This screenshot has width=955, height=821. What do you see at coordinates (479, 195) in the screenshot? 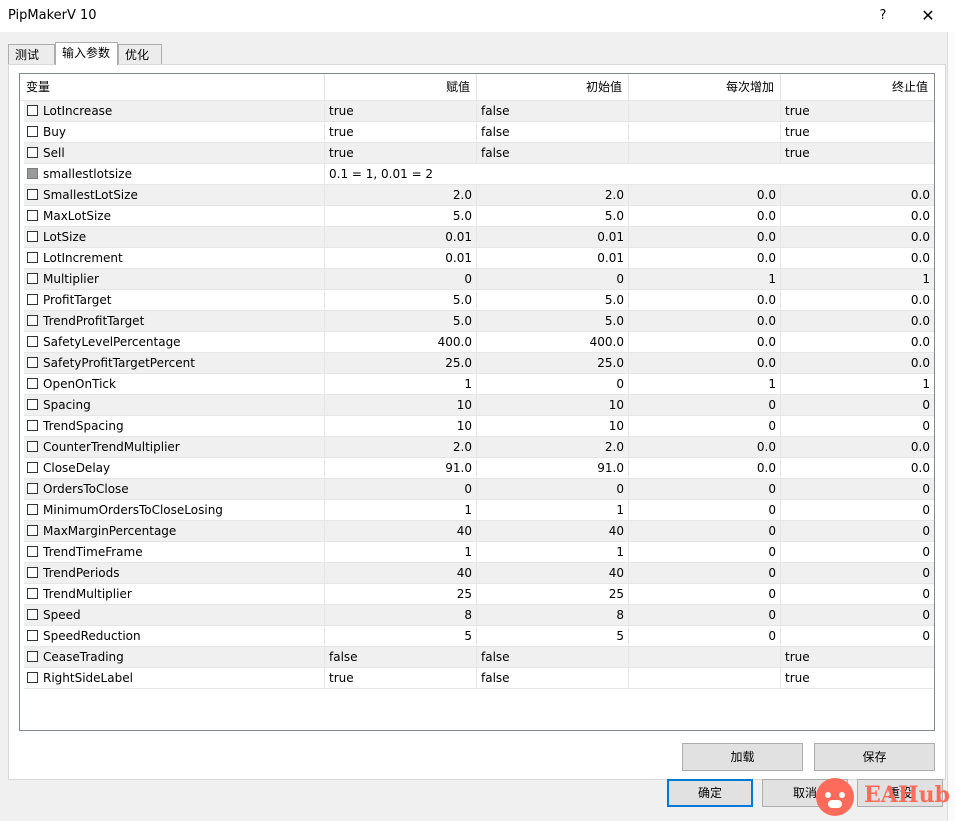
I see `table-row: SmallestLotSize 2.0 2.0 0.0 0.0` at bounding box center [479, 195].